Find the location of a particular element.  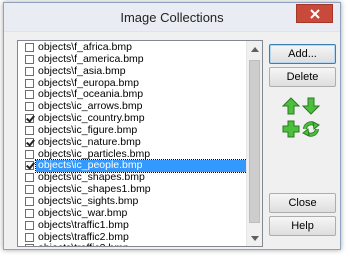

item-label: objects\traffic3.bmp is located at coordinates (83, 244).